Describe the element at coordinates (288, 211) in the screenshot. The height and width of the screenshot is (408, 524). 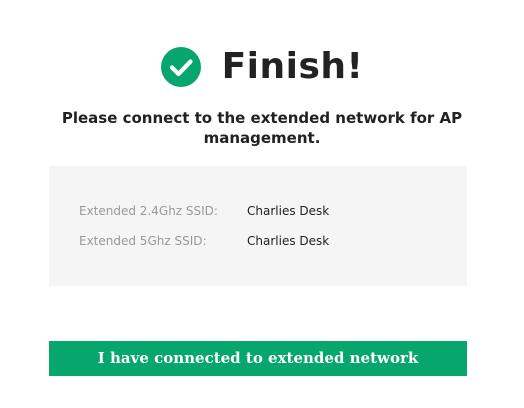
I see `ssid-2g-value: Charlies Desk` at that location.